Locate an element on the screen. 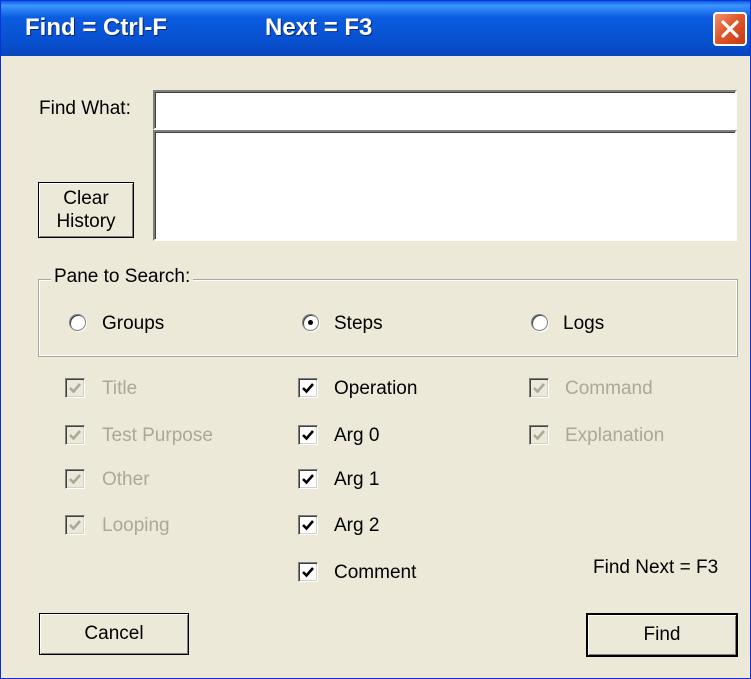 The height and width of the screenshot is (679, 751). checkbox-other-label: Other is located at coordinates (126, 479).